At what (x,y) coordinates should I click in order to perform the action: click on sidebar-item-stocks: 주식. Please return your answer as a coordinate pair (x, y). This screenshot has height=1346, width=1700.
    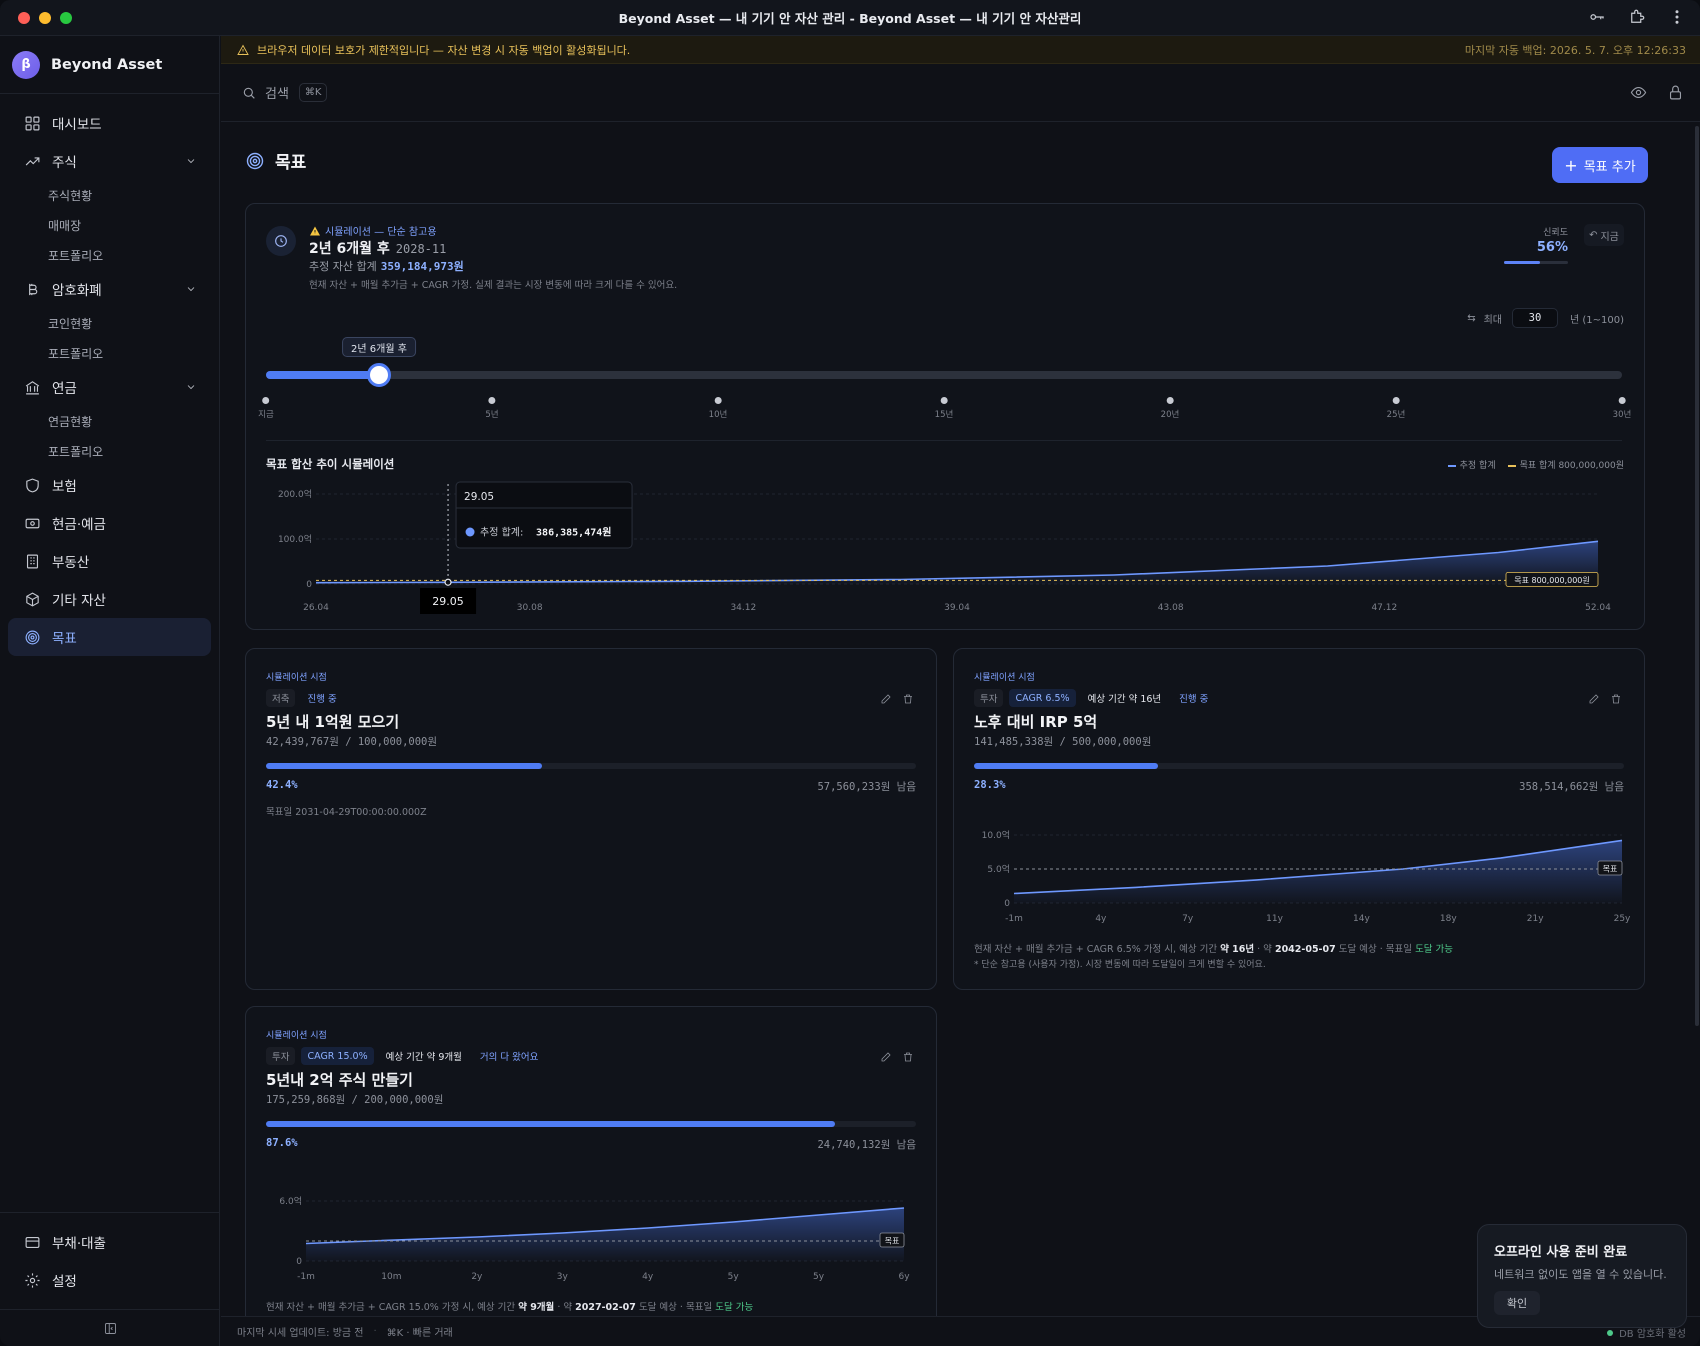
    Looking at the image, I should click on (109, 161).